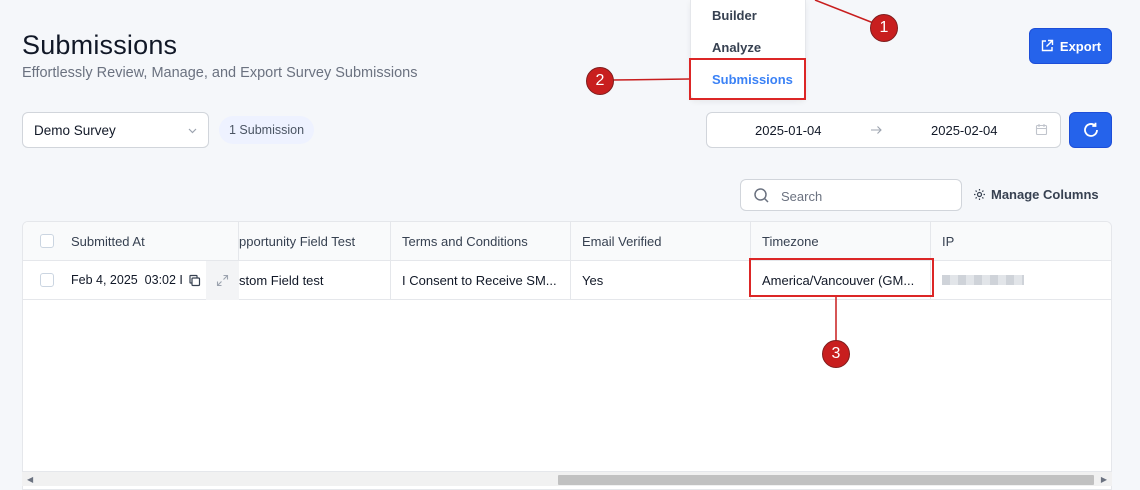  I want to click on export-button: Export, so click(1070, 46).